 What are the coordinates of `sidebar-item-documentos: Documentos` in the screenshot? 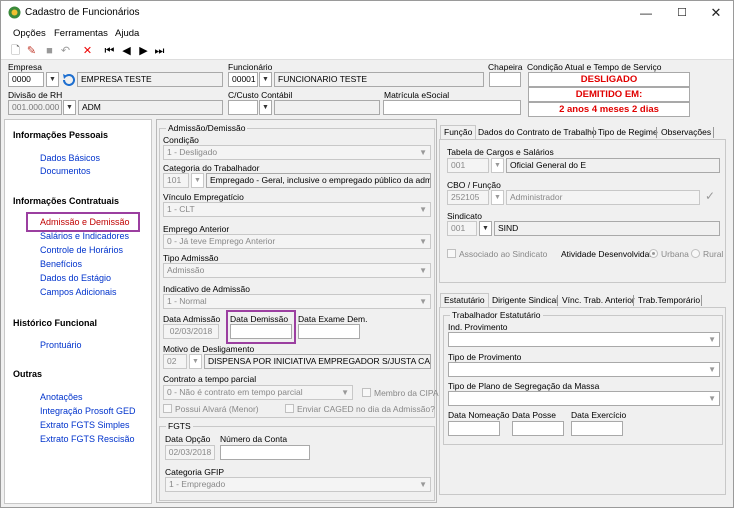 It's located at (65, 171).